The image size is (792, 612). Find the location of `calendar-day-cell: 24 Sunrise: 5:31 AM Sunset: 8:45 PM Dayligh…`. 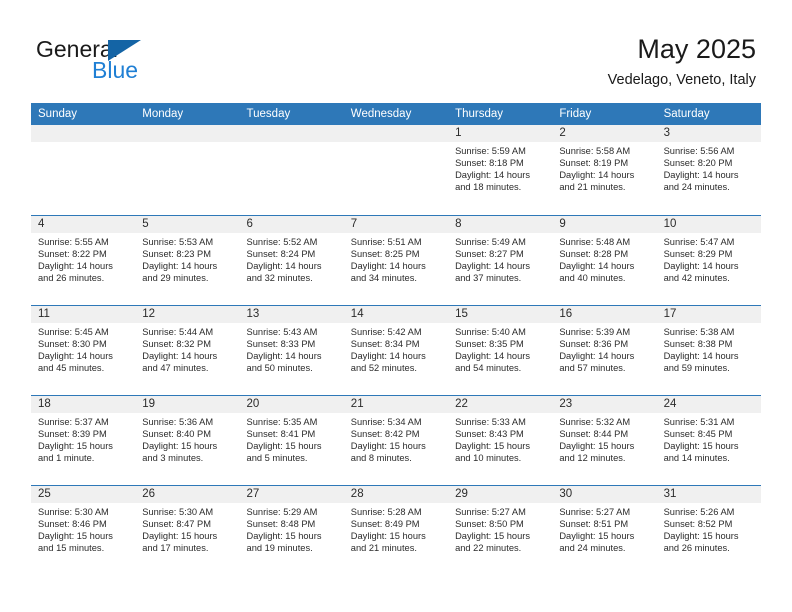

calendar-day-cell: 24 Sunrise: 5:31 AM Sunset: 8:45 PM Dayligh… is located at coordinates (708, 440).